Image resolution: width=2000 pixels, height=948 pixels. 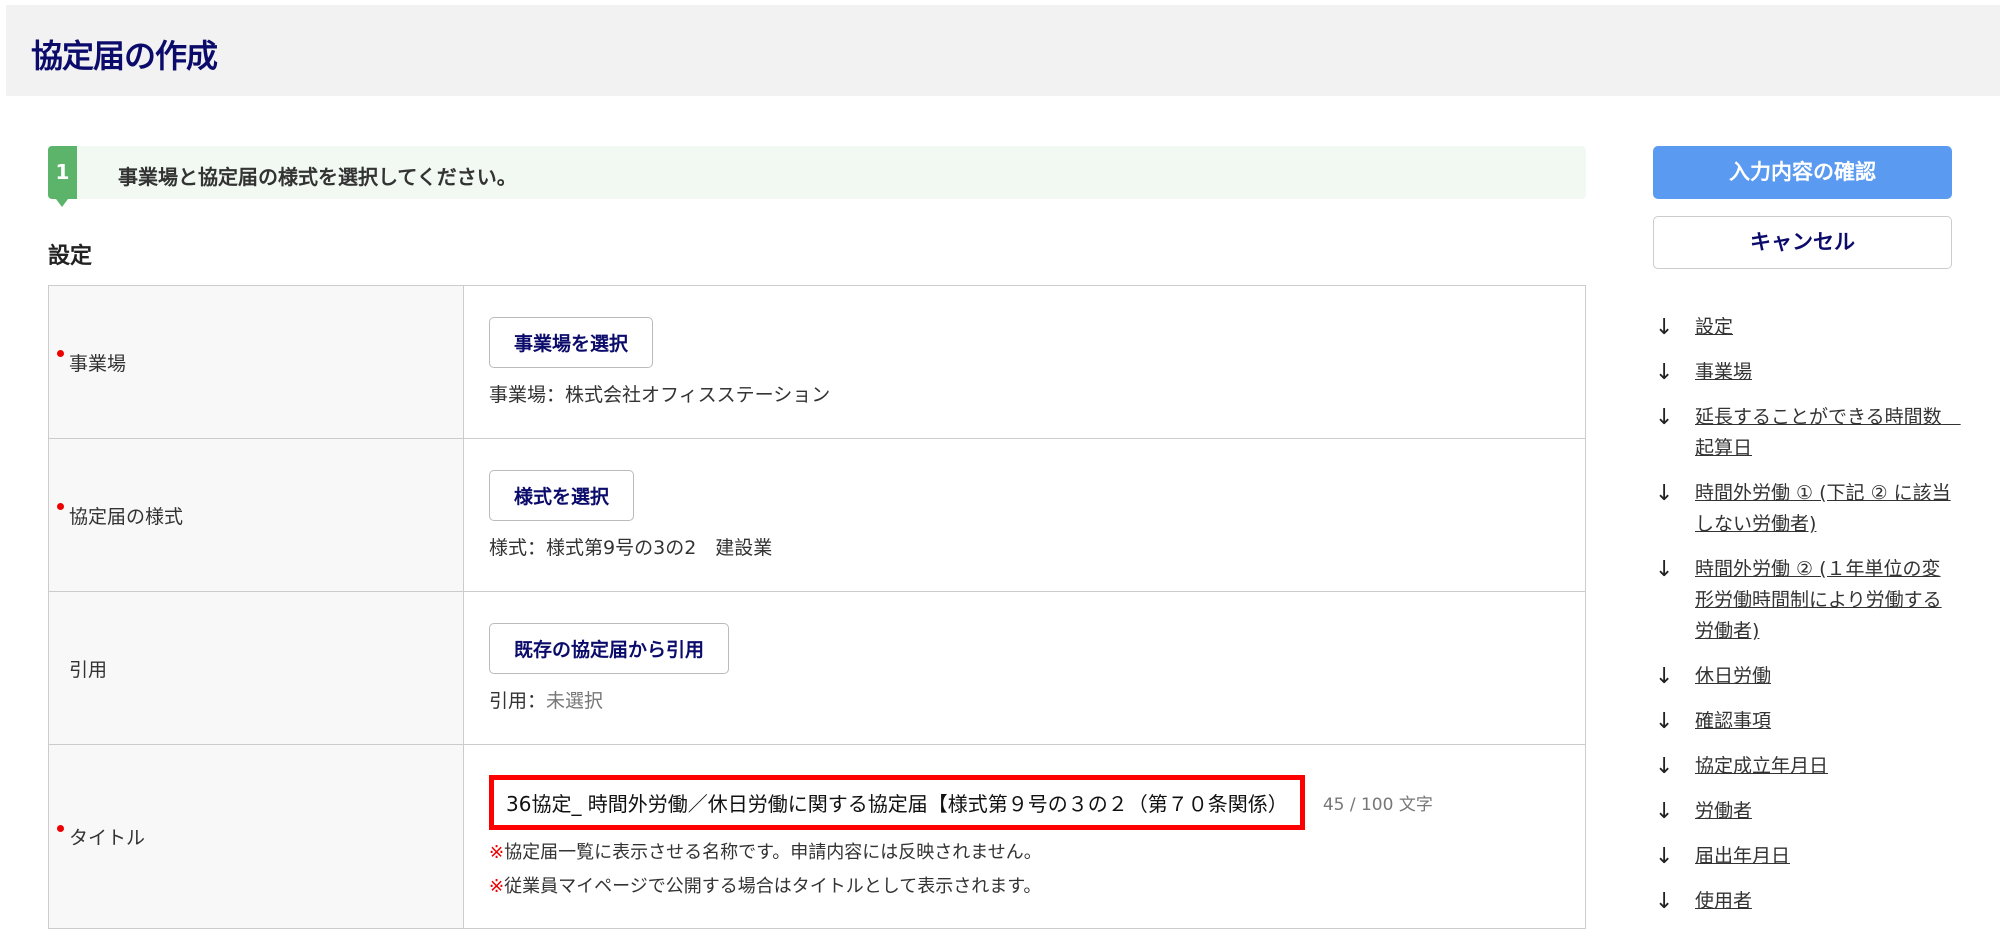 What do you see at coordinates (1802, 172) in the screenshot?
I see `confirm-button: 入力内容の確認` at bounding box center [1802, 172].